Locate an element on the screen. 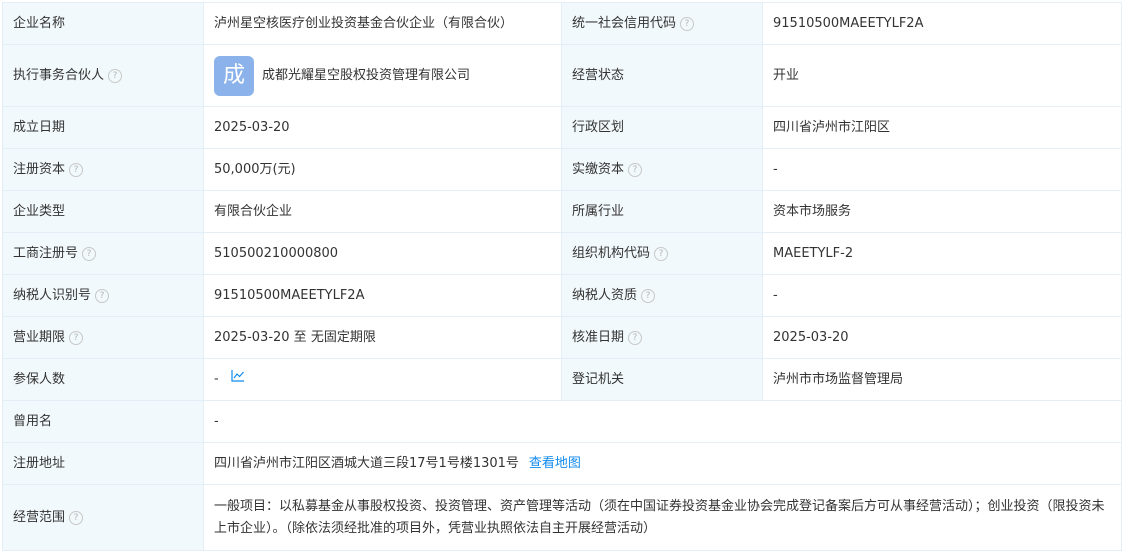 This screenshot has width=1124, height=553. label-authority: 登记机关 is located at coordinates (662, 379).